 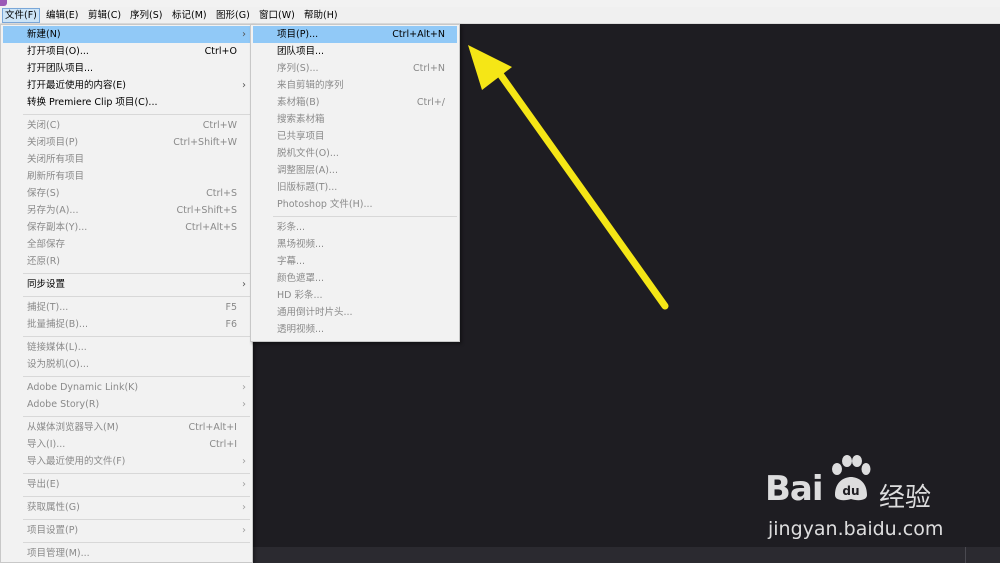 What do you see at coordinates (126, 244) in the screenshot?
I see `menu-item-save-all: 全部保存` at bounding box center [126, 244].